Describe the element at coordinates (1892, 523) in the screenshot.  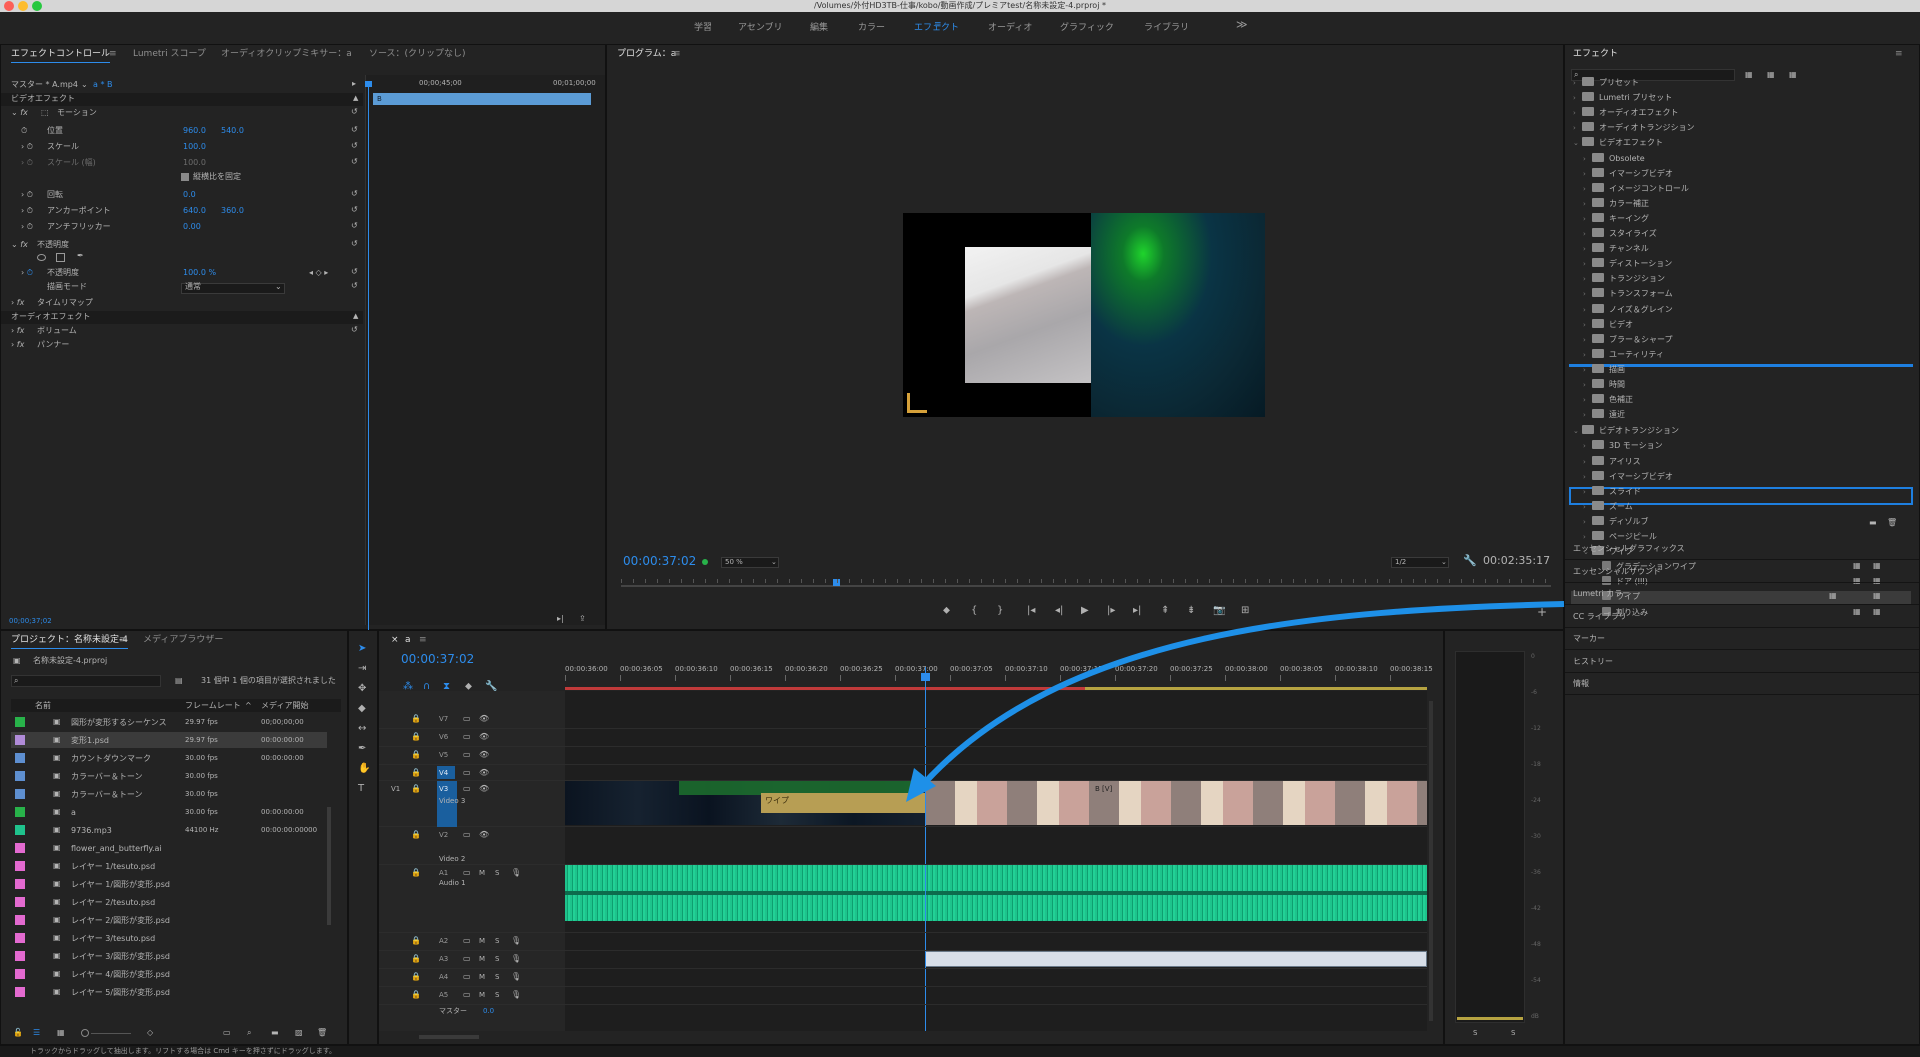
I see `delete-effects-icon: 🗑` at that location.